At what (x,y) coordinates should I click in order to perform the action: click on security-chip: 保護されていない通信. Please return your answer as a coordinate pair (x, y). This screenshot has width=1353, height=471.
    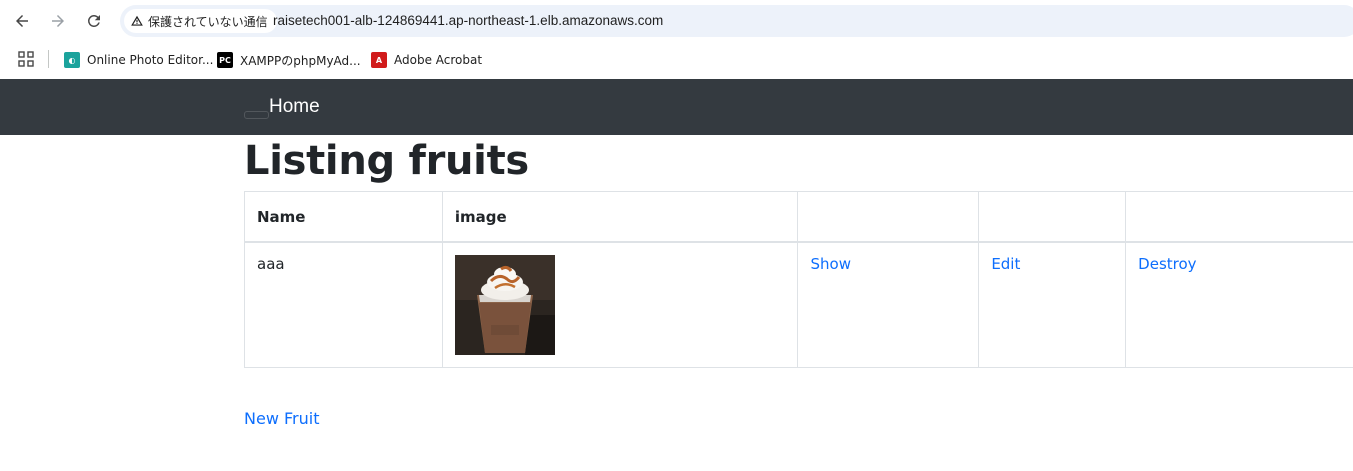
    Looking at the image, I should click on (200, 21).